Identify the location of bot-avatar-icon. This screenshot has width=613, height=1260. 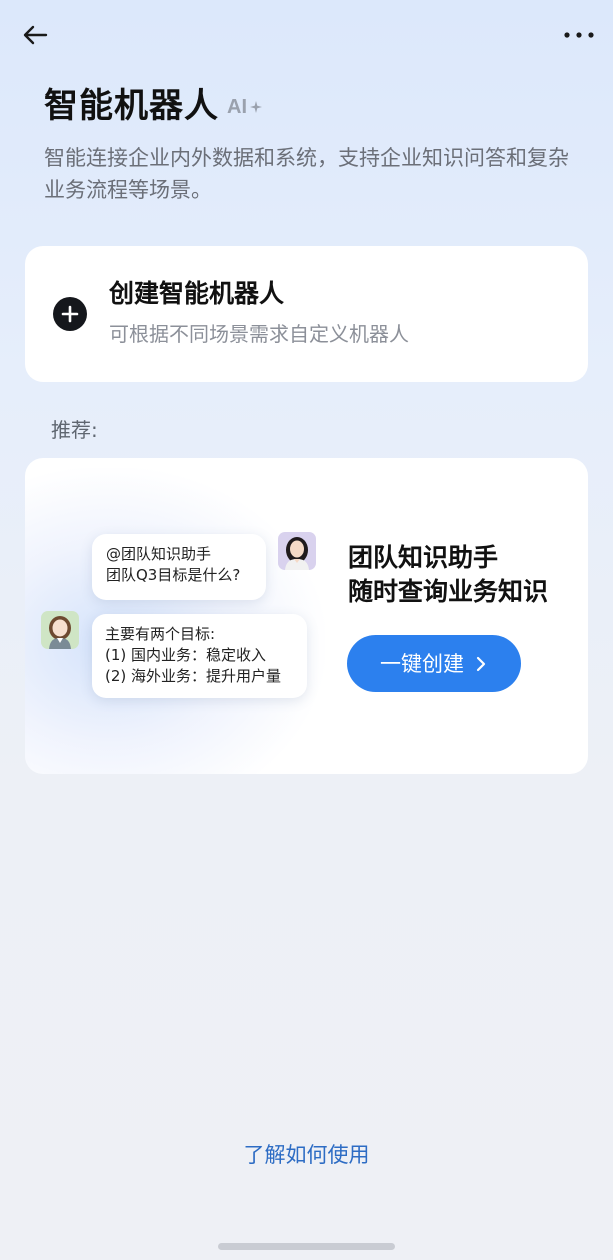
(60, 630).